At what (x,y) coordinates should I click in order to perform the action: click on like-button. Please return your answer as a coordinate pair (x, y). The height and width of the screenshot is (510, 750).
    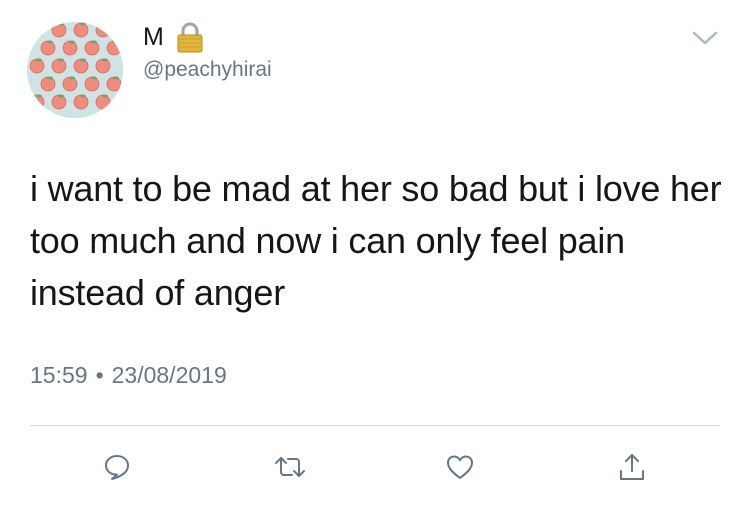
    Looking at the image, I should click on (460, 467).